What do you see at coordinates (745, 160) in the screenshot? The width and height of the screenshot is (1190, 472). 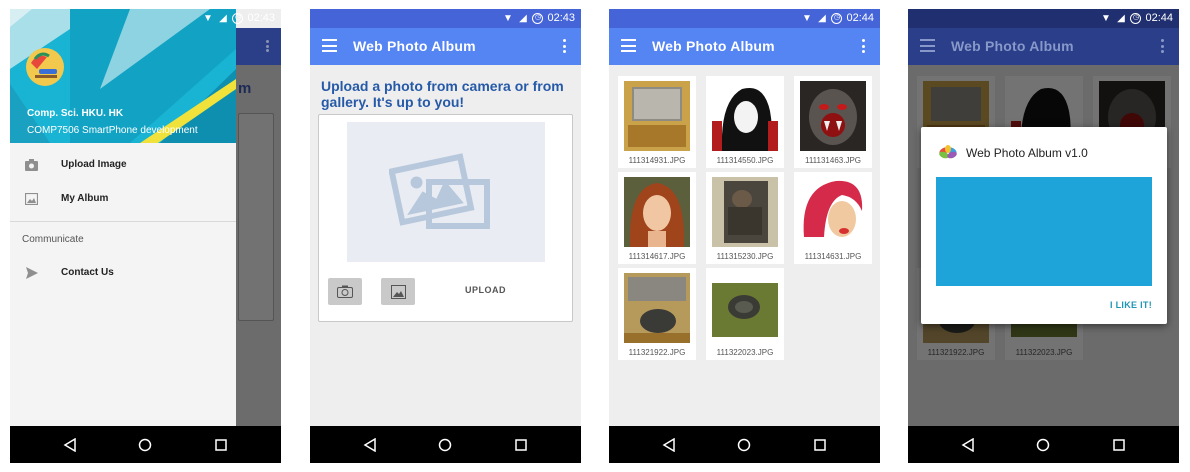 I see `photo-caption: 111314550.JPG` at bounding box center [745, 160].